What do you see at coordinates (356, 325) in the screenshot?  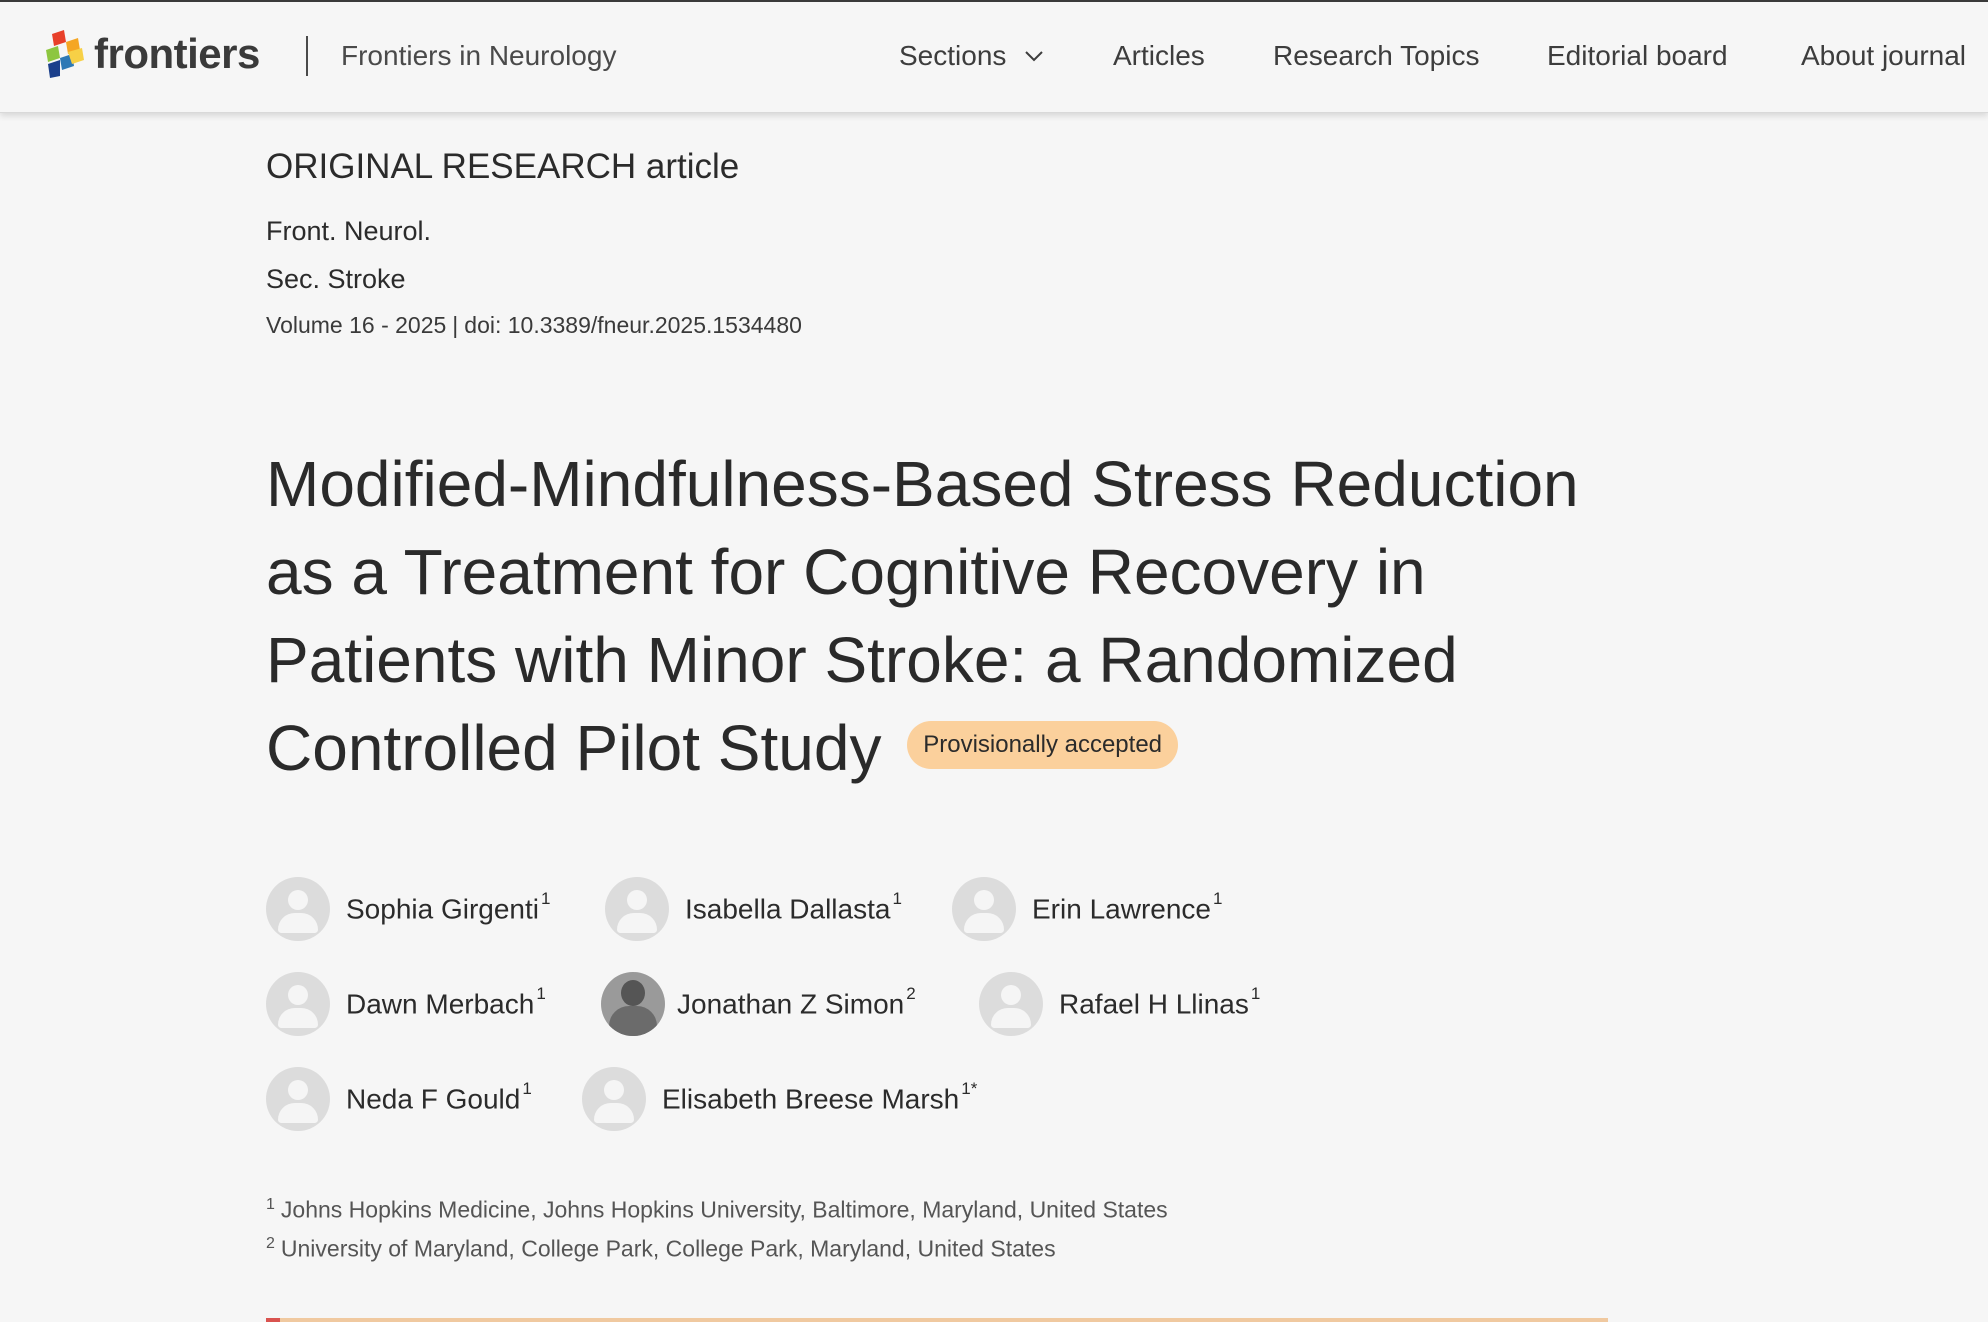 I see `volume-text: Volume 16 - 2025` at bounding box center [356, 325].